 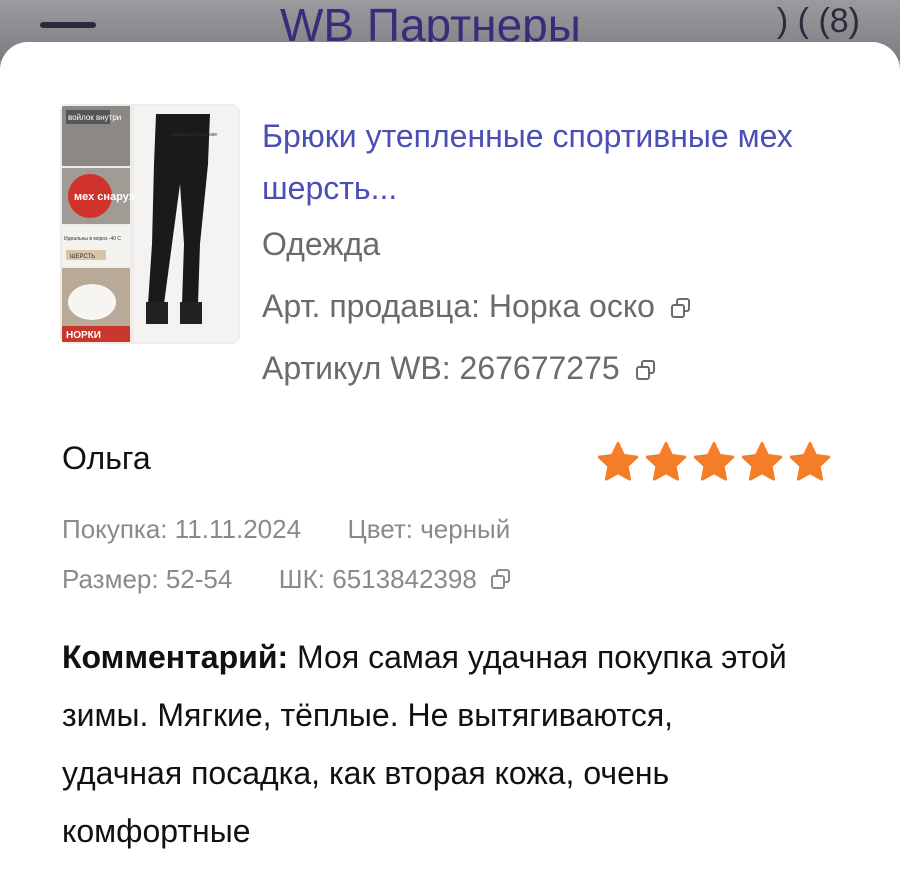 What do you see at coordinates (380, 529) in the screenshot?
I see `color-label: Цвет:` at bounding box center [380, 529].